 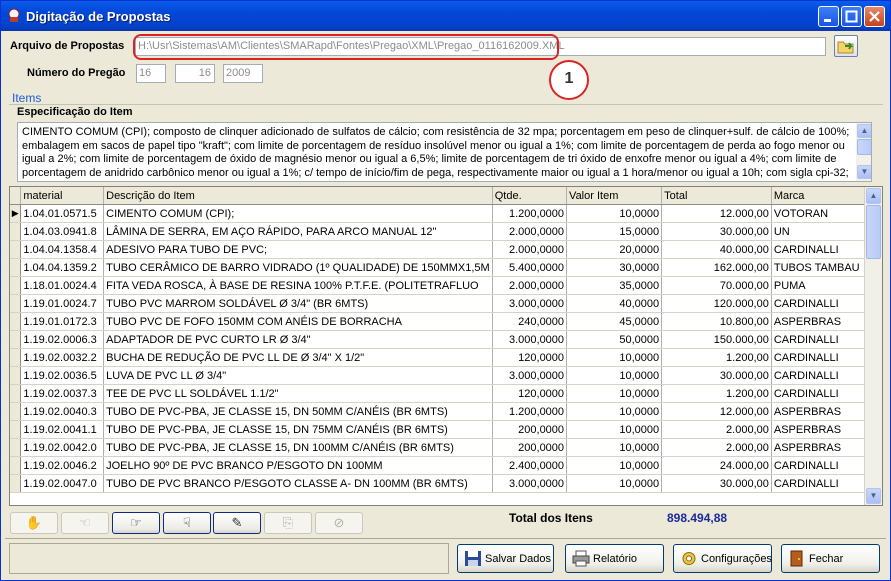 I want to click on grid-scroll-up-button: ▲, so click(x=873, y=196).